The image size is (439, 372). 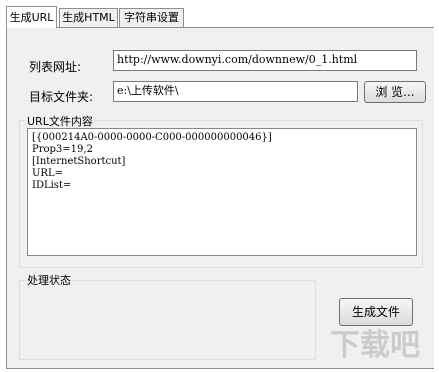 What do you see at coordinates (167, 320) in the screenshot?
I see `processing-status-group` at bounding box center [167, 320].